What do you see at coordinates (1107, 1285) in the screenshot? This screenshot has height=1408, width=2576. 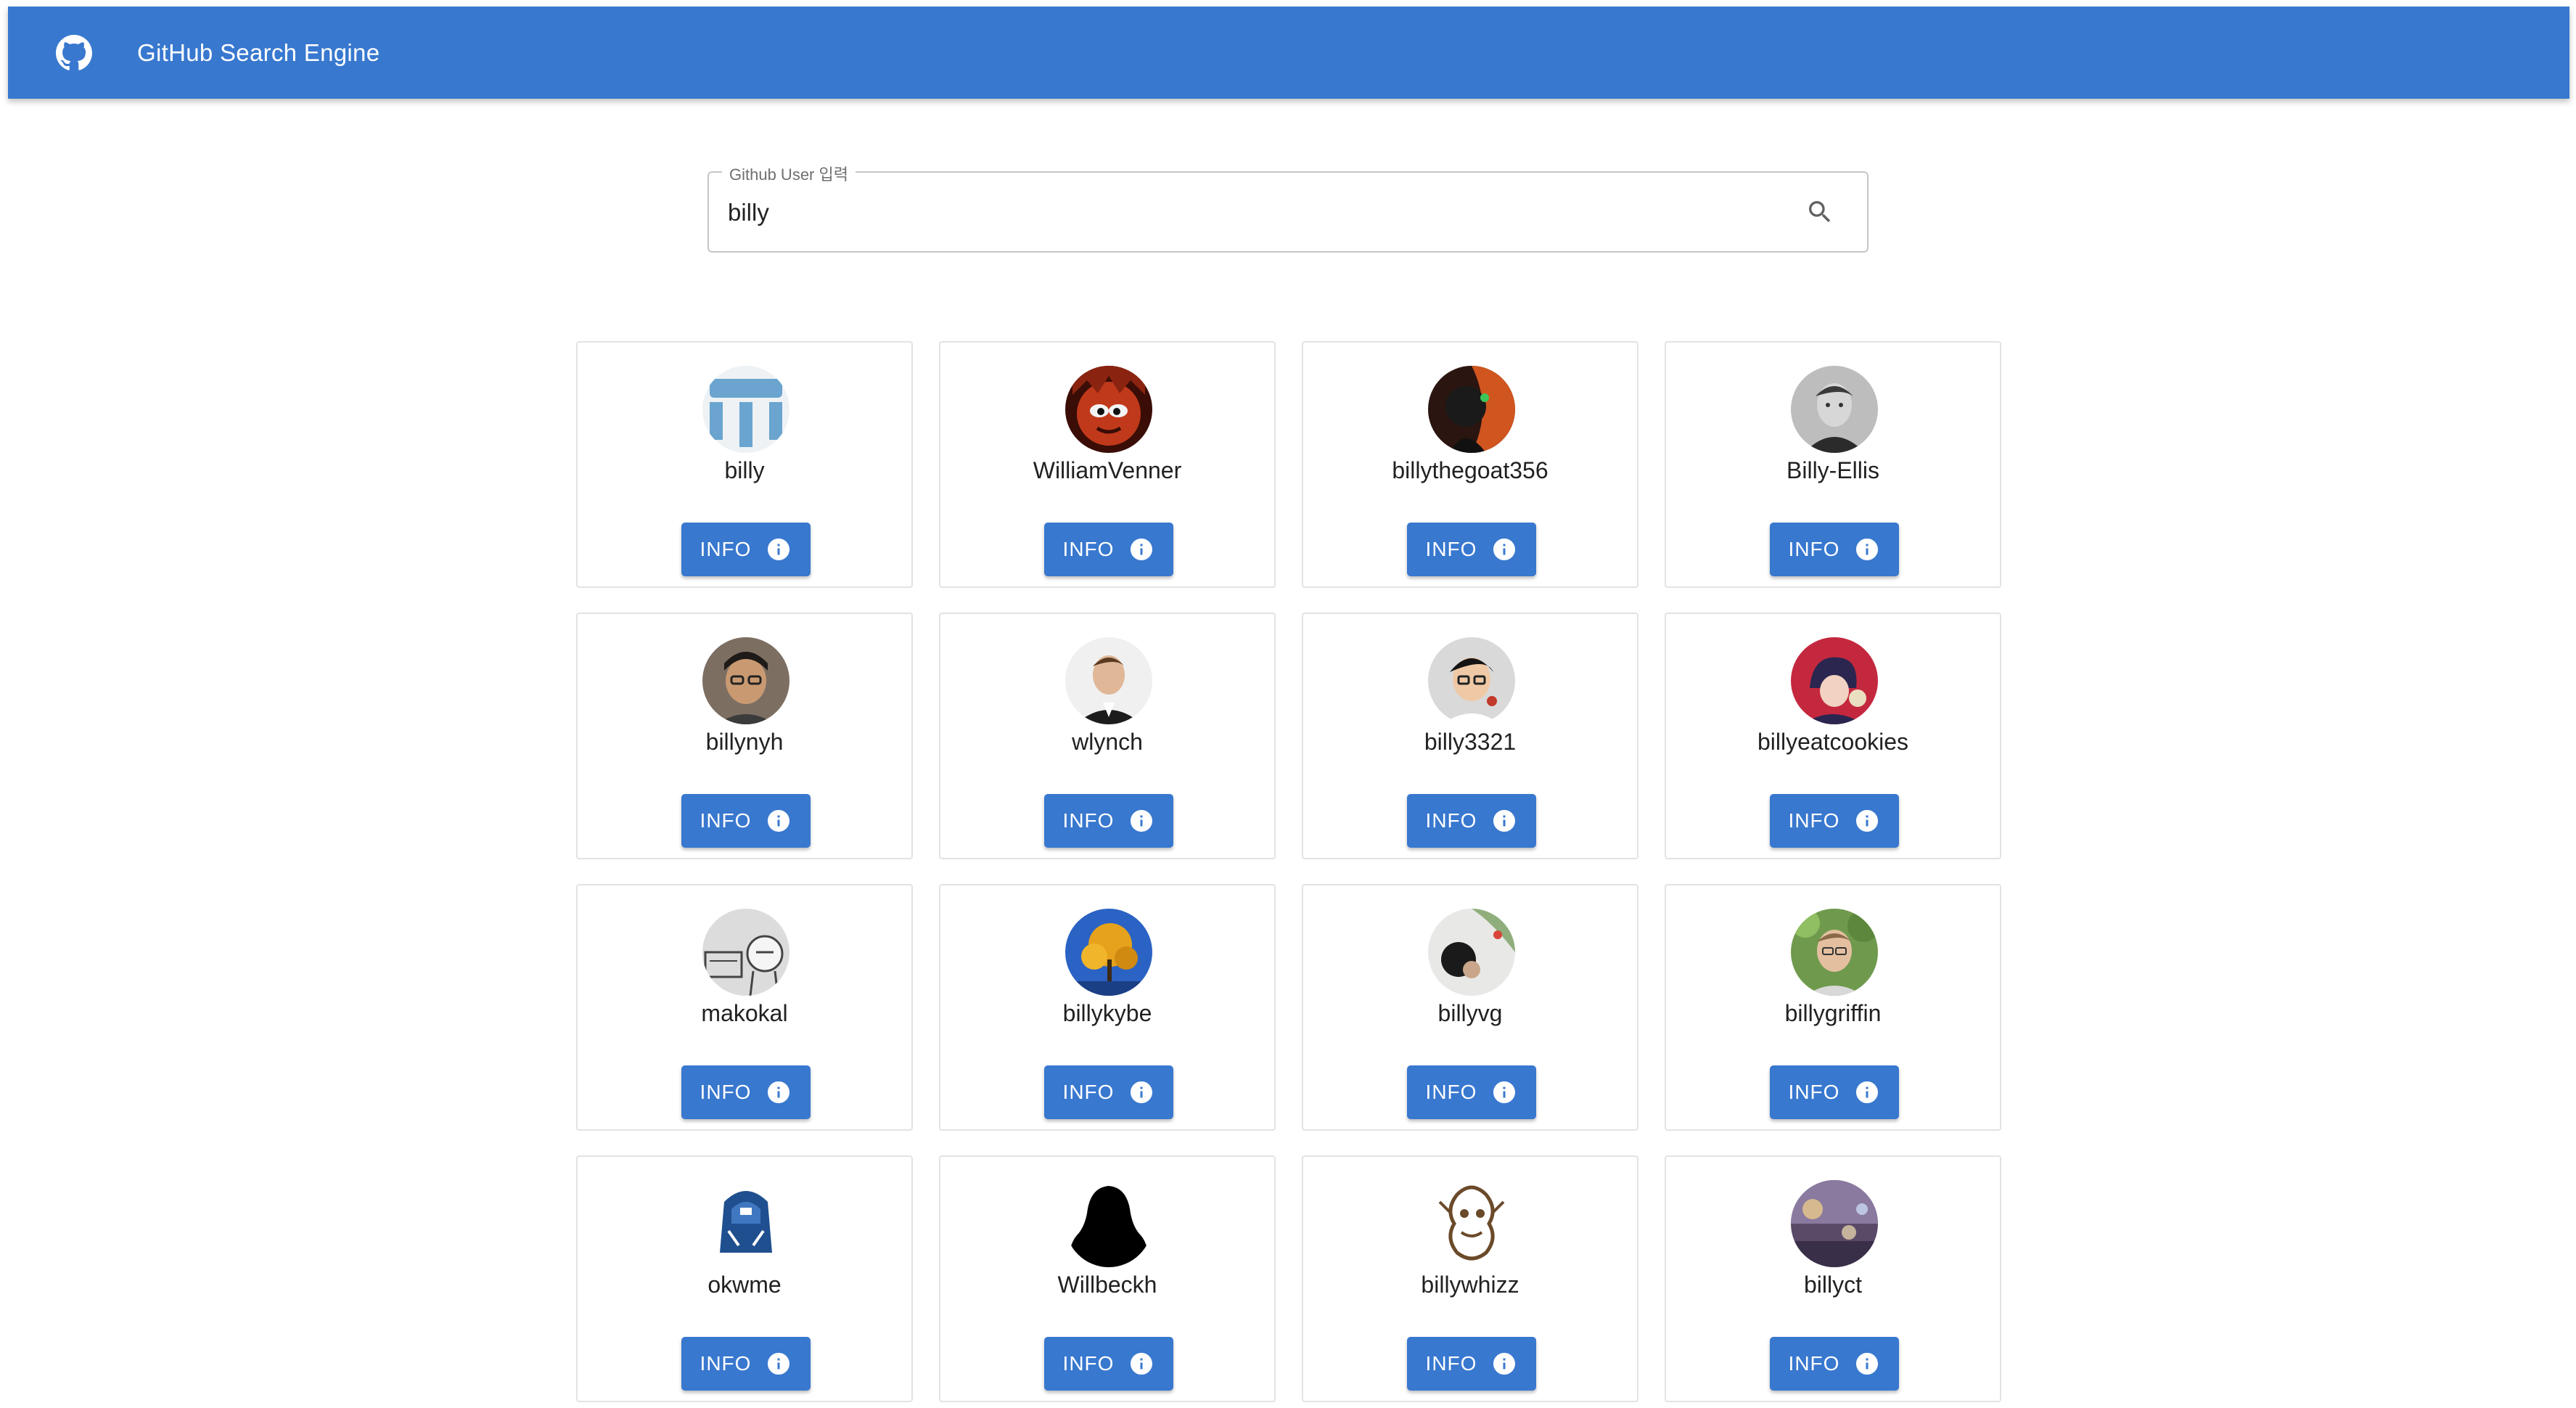 I see `username: Willbeckh` at bounding box center [1107, 1285].